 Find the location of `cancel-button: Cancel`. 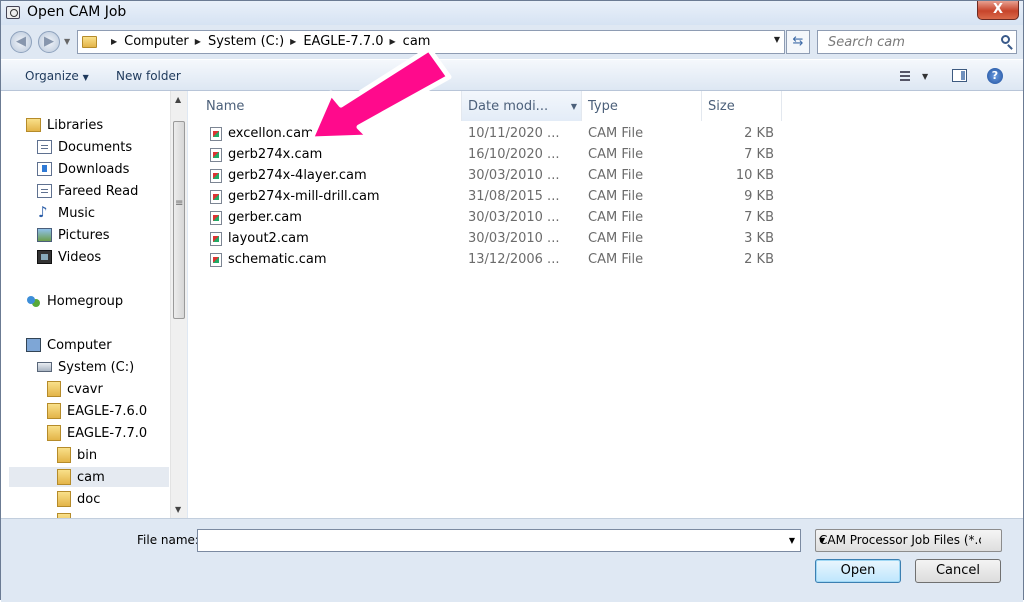

cancel-button: Cancel is located at coordinates (958, 571).